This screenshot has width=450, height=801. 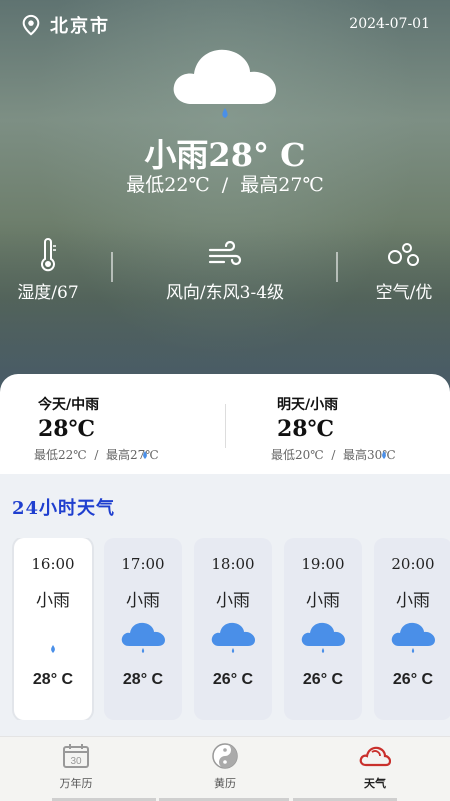 What do you see at coordinates (375, 756) in the screenshot?
I see `weather-cloud-icon` at bounding box center [375, 756].